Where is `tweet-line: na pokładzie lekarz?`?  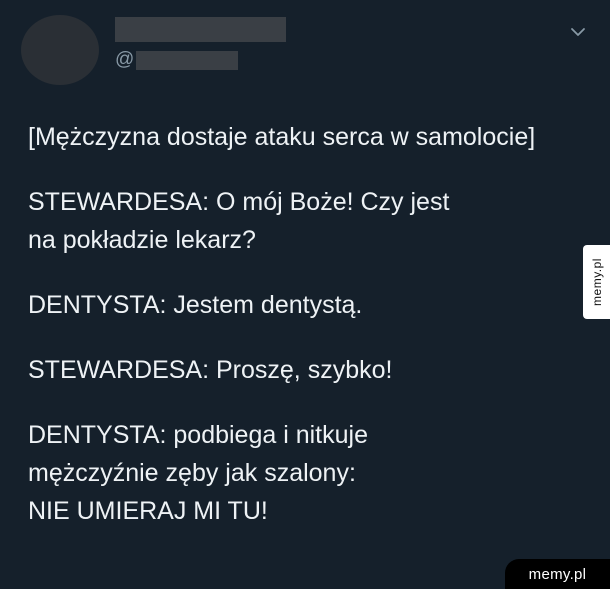
tweet-line: na pokładzie lekarz? is located at coordinates (142, 240).